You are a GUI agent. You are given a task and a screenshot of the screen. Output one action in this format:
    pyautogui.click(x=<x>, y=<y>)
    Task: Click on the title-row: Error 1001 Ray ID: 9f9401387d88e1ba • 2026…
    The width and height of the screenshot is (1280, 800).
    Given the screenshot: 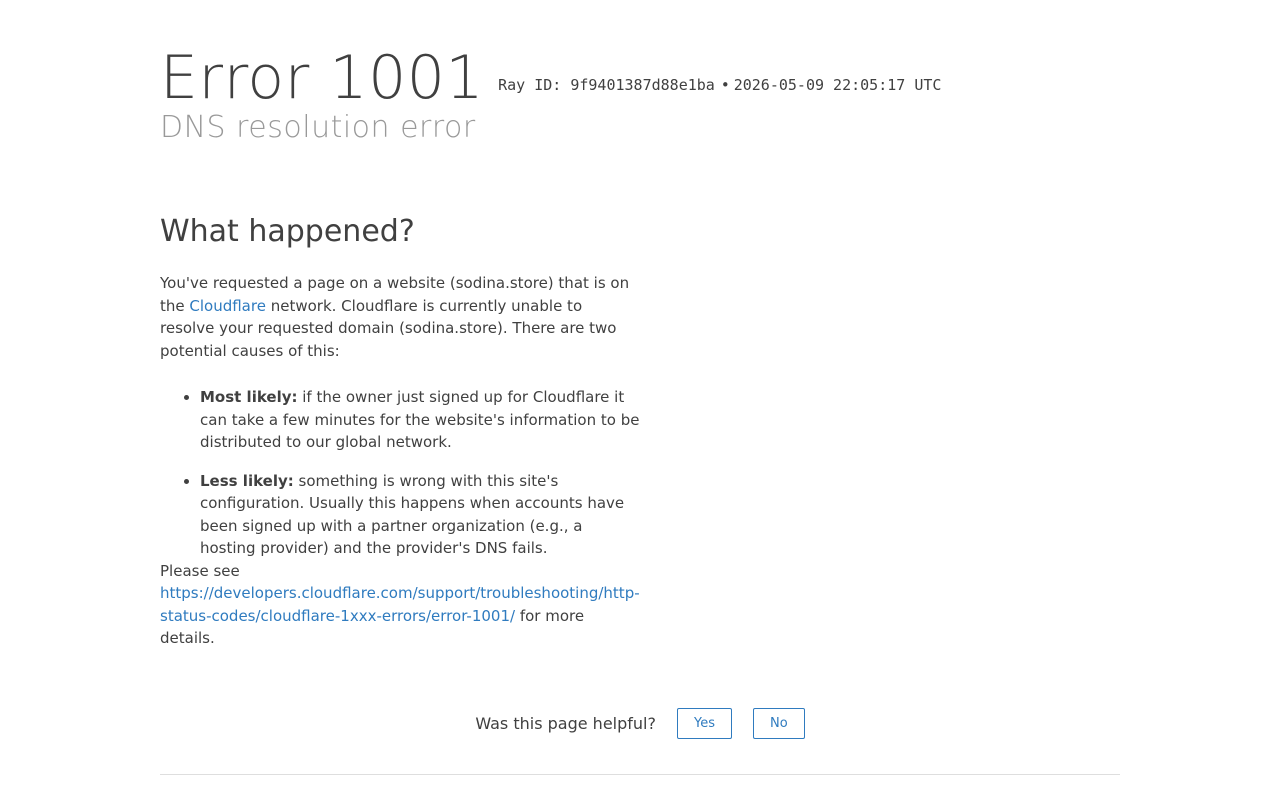 What is the action you would take?
    pyautogui.click(x=640, y=78)
    